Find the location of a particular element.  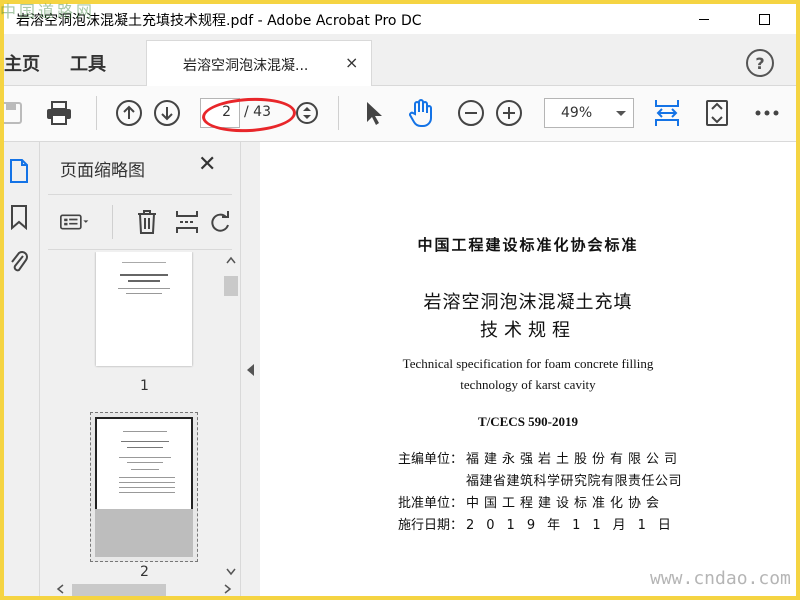

close-pane-icon: ✕ is located at coordinates (207, 164).